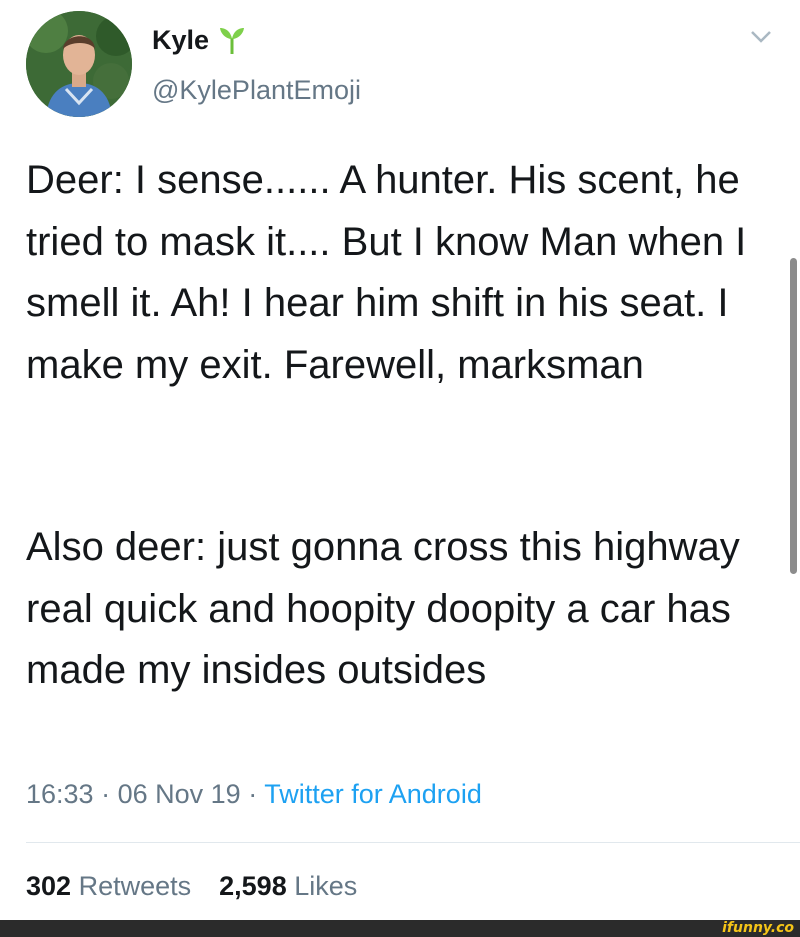 The height and width of the screenshot is (937, 800). I want to click on display-name: Kyle, so click(198, 40).